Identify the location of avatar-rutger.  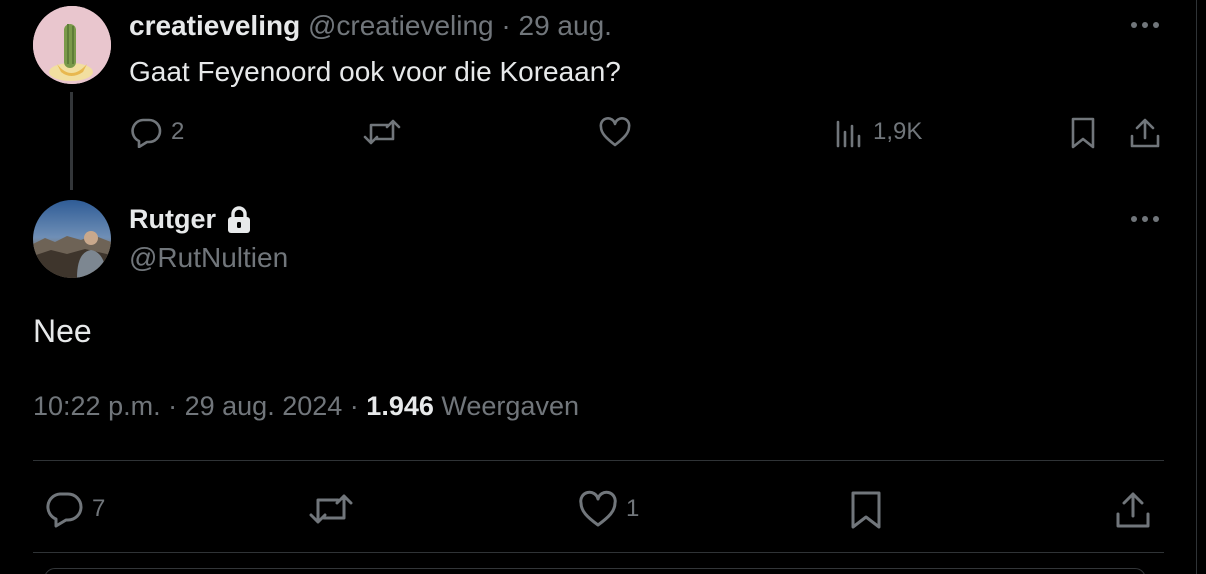
(72, 239).